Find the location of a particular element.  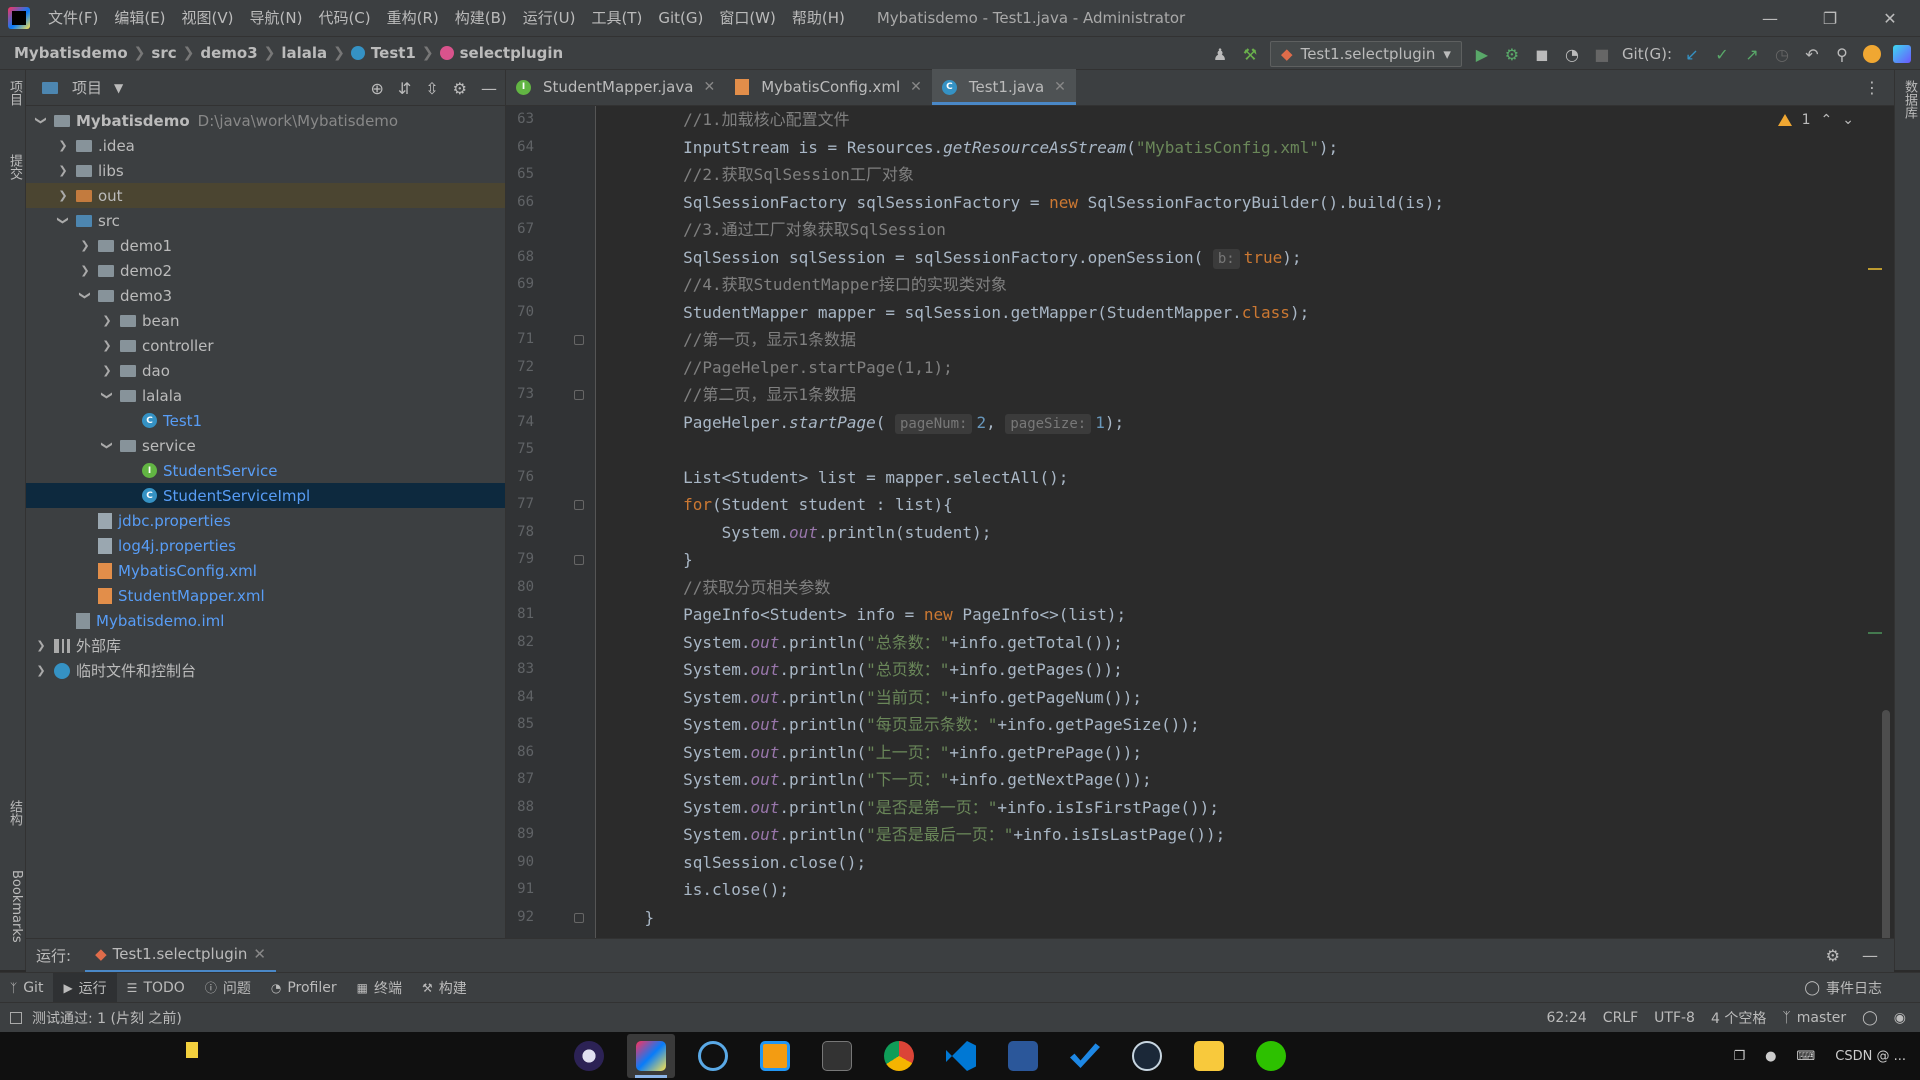

lock-icon: ◯ is located at coordinates (1870, 1018).